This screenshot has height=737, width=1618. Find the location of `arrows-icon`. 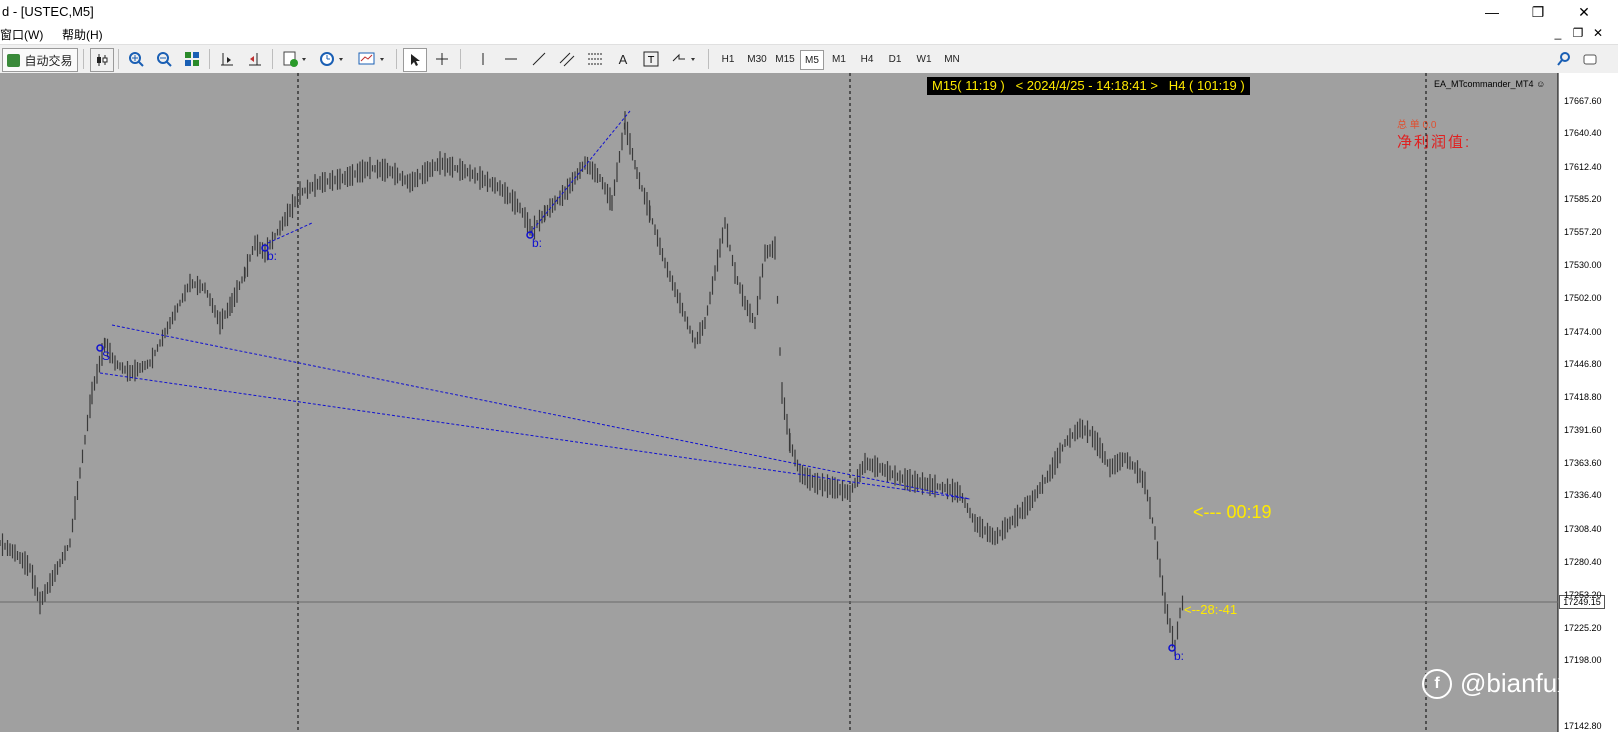

arrows-icon is located at coordinates (684, 59).